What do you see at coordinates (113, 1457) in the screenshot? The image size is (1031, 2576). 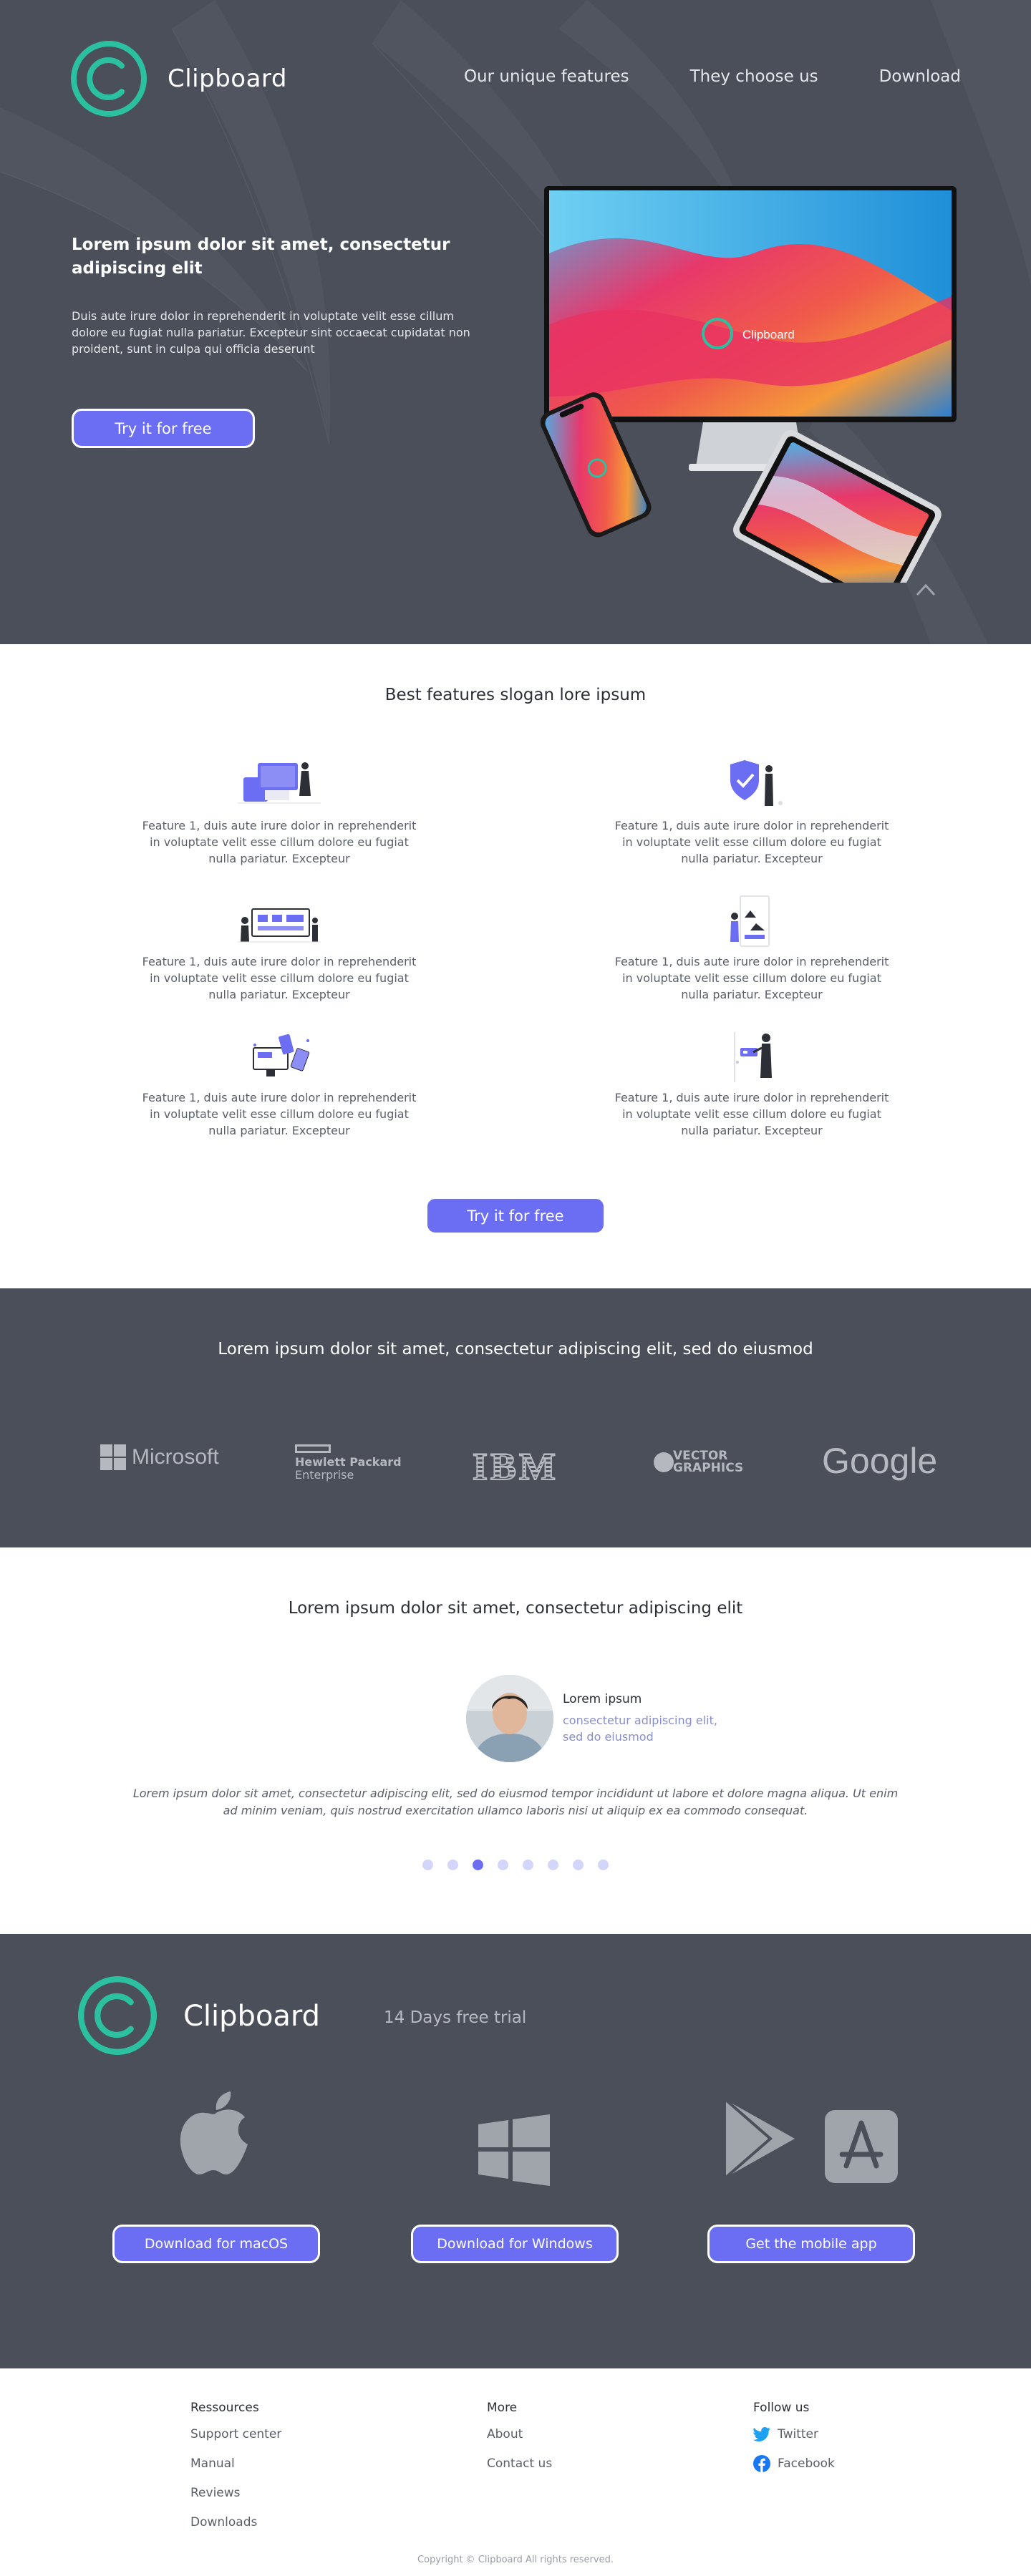 I see `windows-squares-icon` at bounding box center [113, 1457].